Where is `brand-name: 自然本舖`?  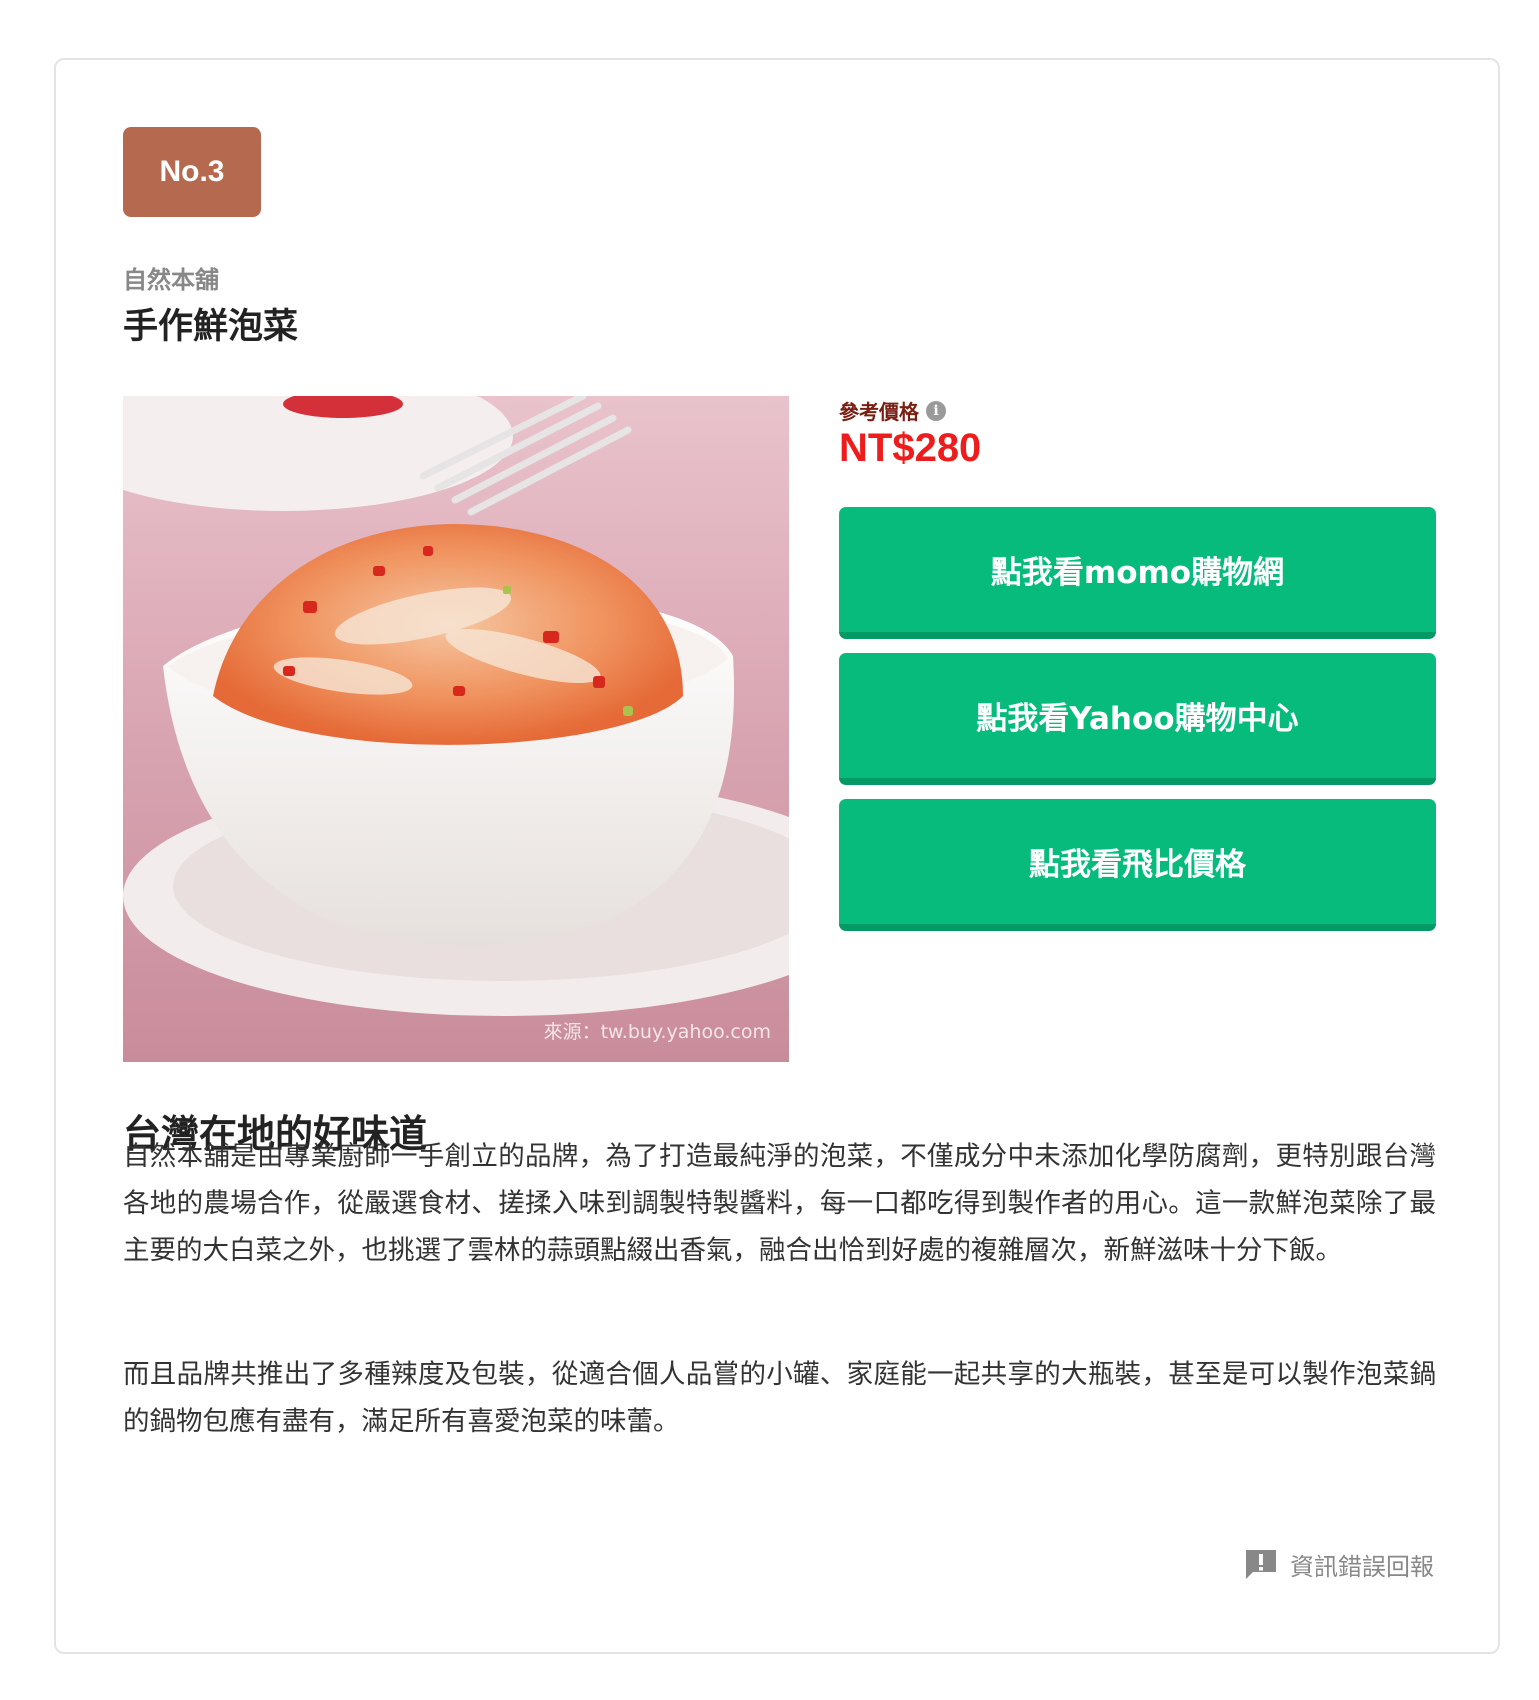 brand-name: 自然本舖 is located at coordinates (171, 280).